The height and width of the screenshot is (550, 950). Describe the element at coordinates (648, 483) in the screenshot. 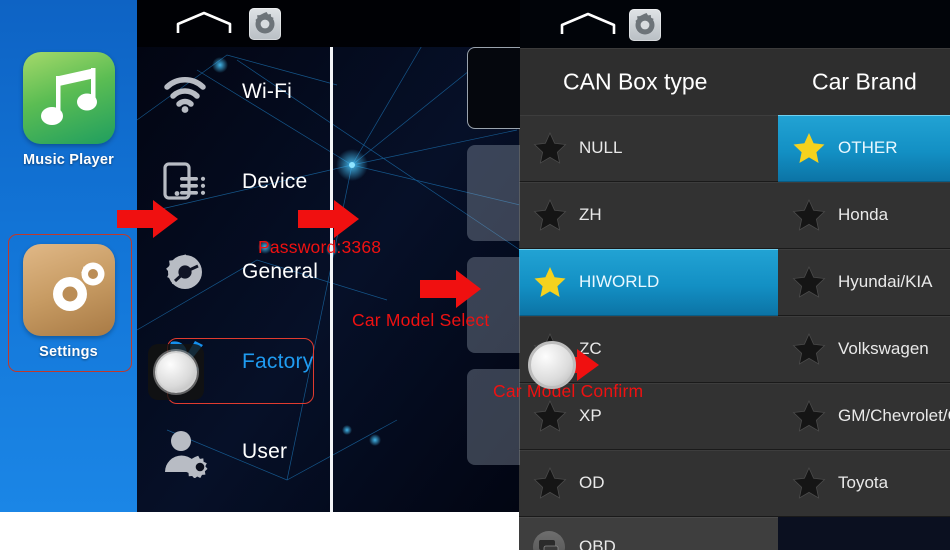

I see `list-item: OD` at that location.